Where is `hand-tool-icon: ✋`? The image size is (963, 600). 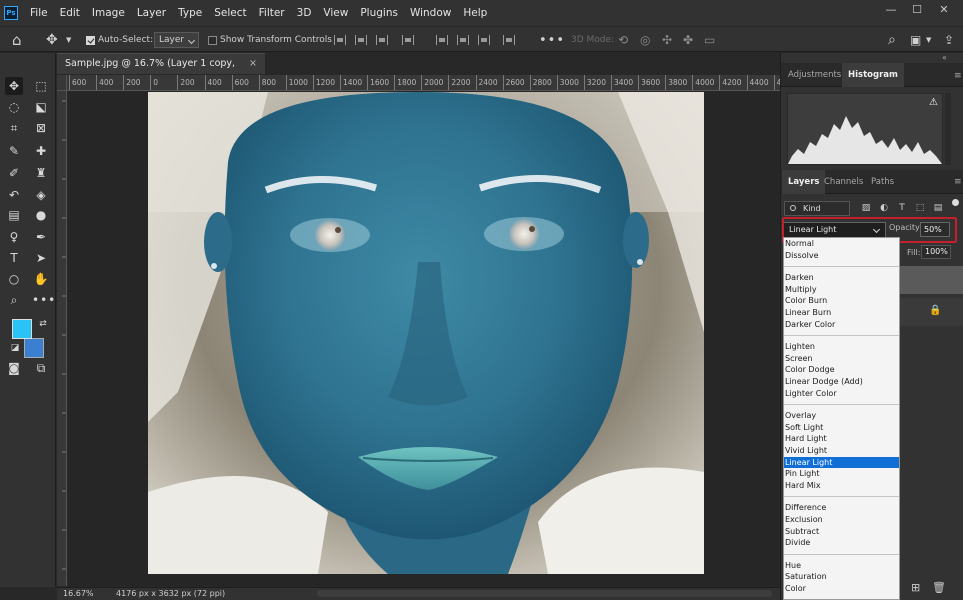
hand-tool-icon: ✋ is located at coordinates (41, 279).